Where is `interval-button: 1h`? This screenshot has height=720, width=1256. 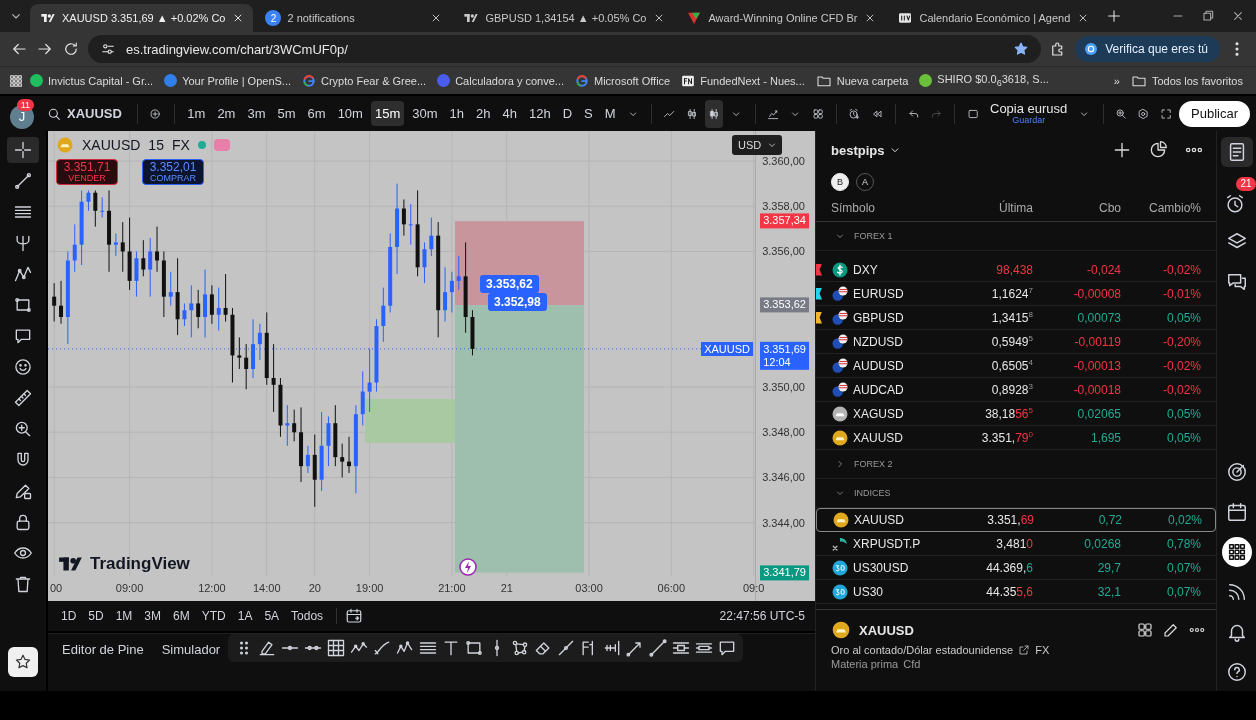 interval-button: 1h is located at coordinates (456, 113).